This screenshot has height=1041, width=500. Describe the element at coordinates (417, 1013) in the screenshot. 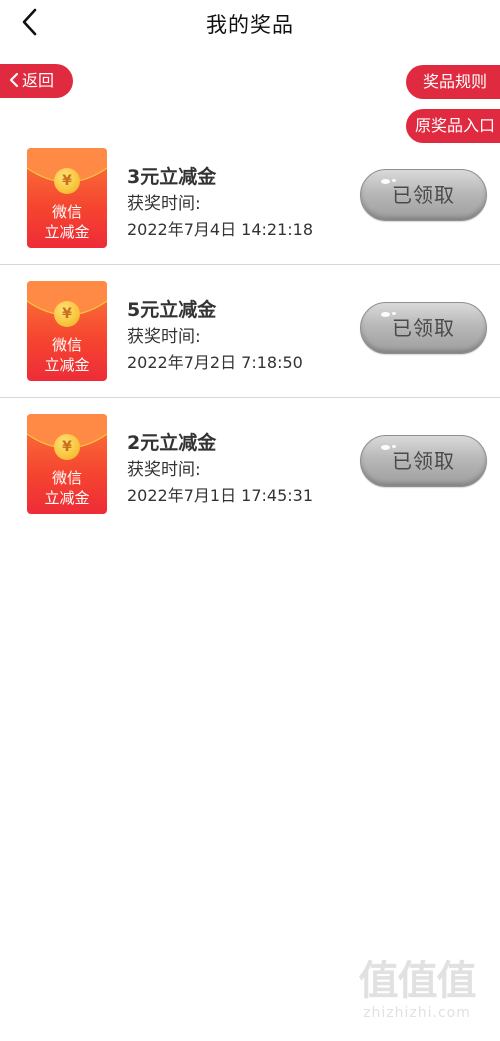

I see `watermark-url: zhizhizhi.com` at that location.